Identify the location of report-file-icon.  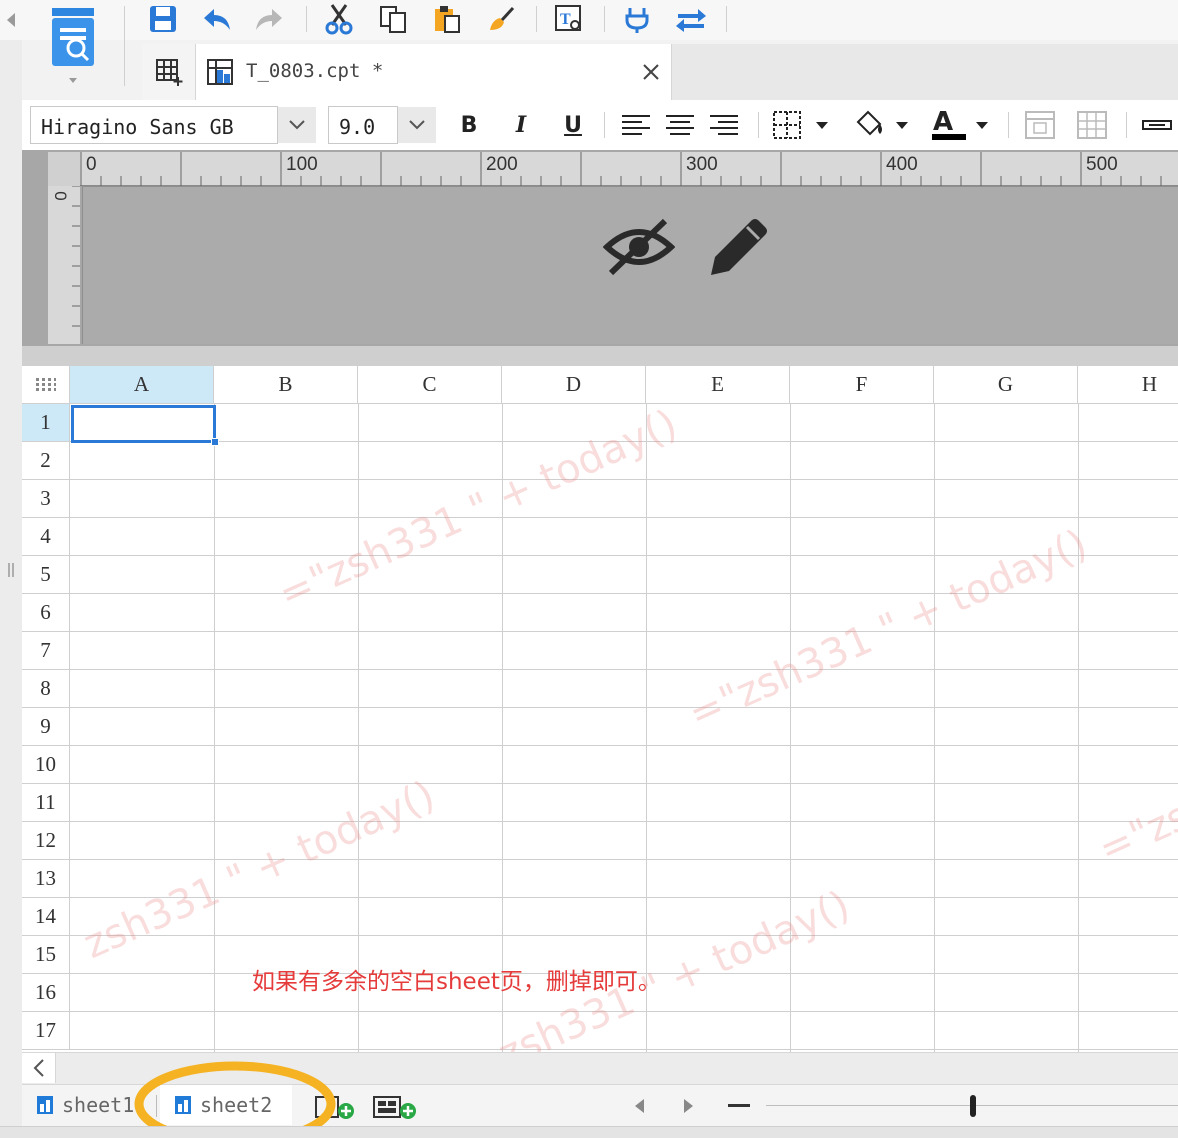
(220, 72).